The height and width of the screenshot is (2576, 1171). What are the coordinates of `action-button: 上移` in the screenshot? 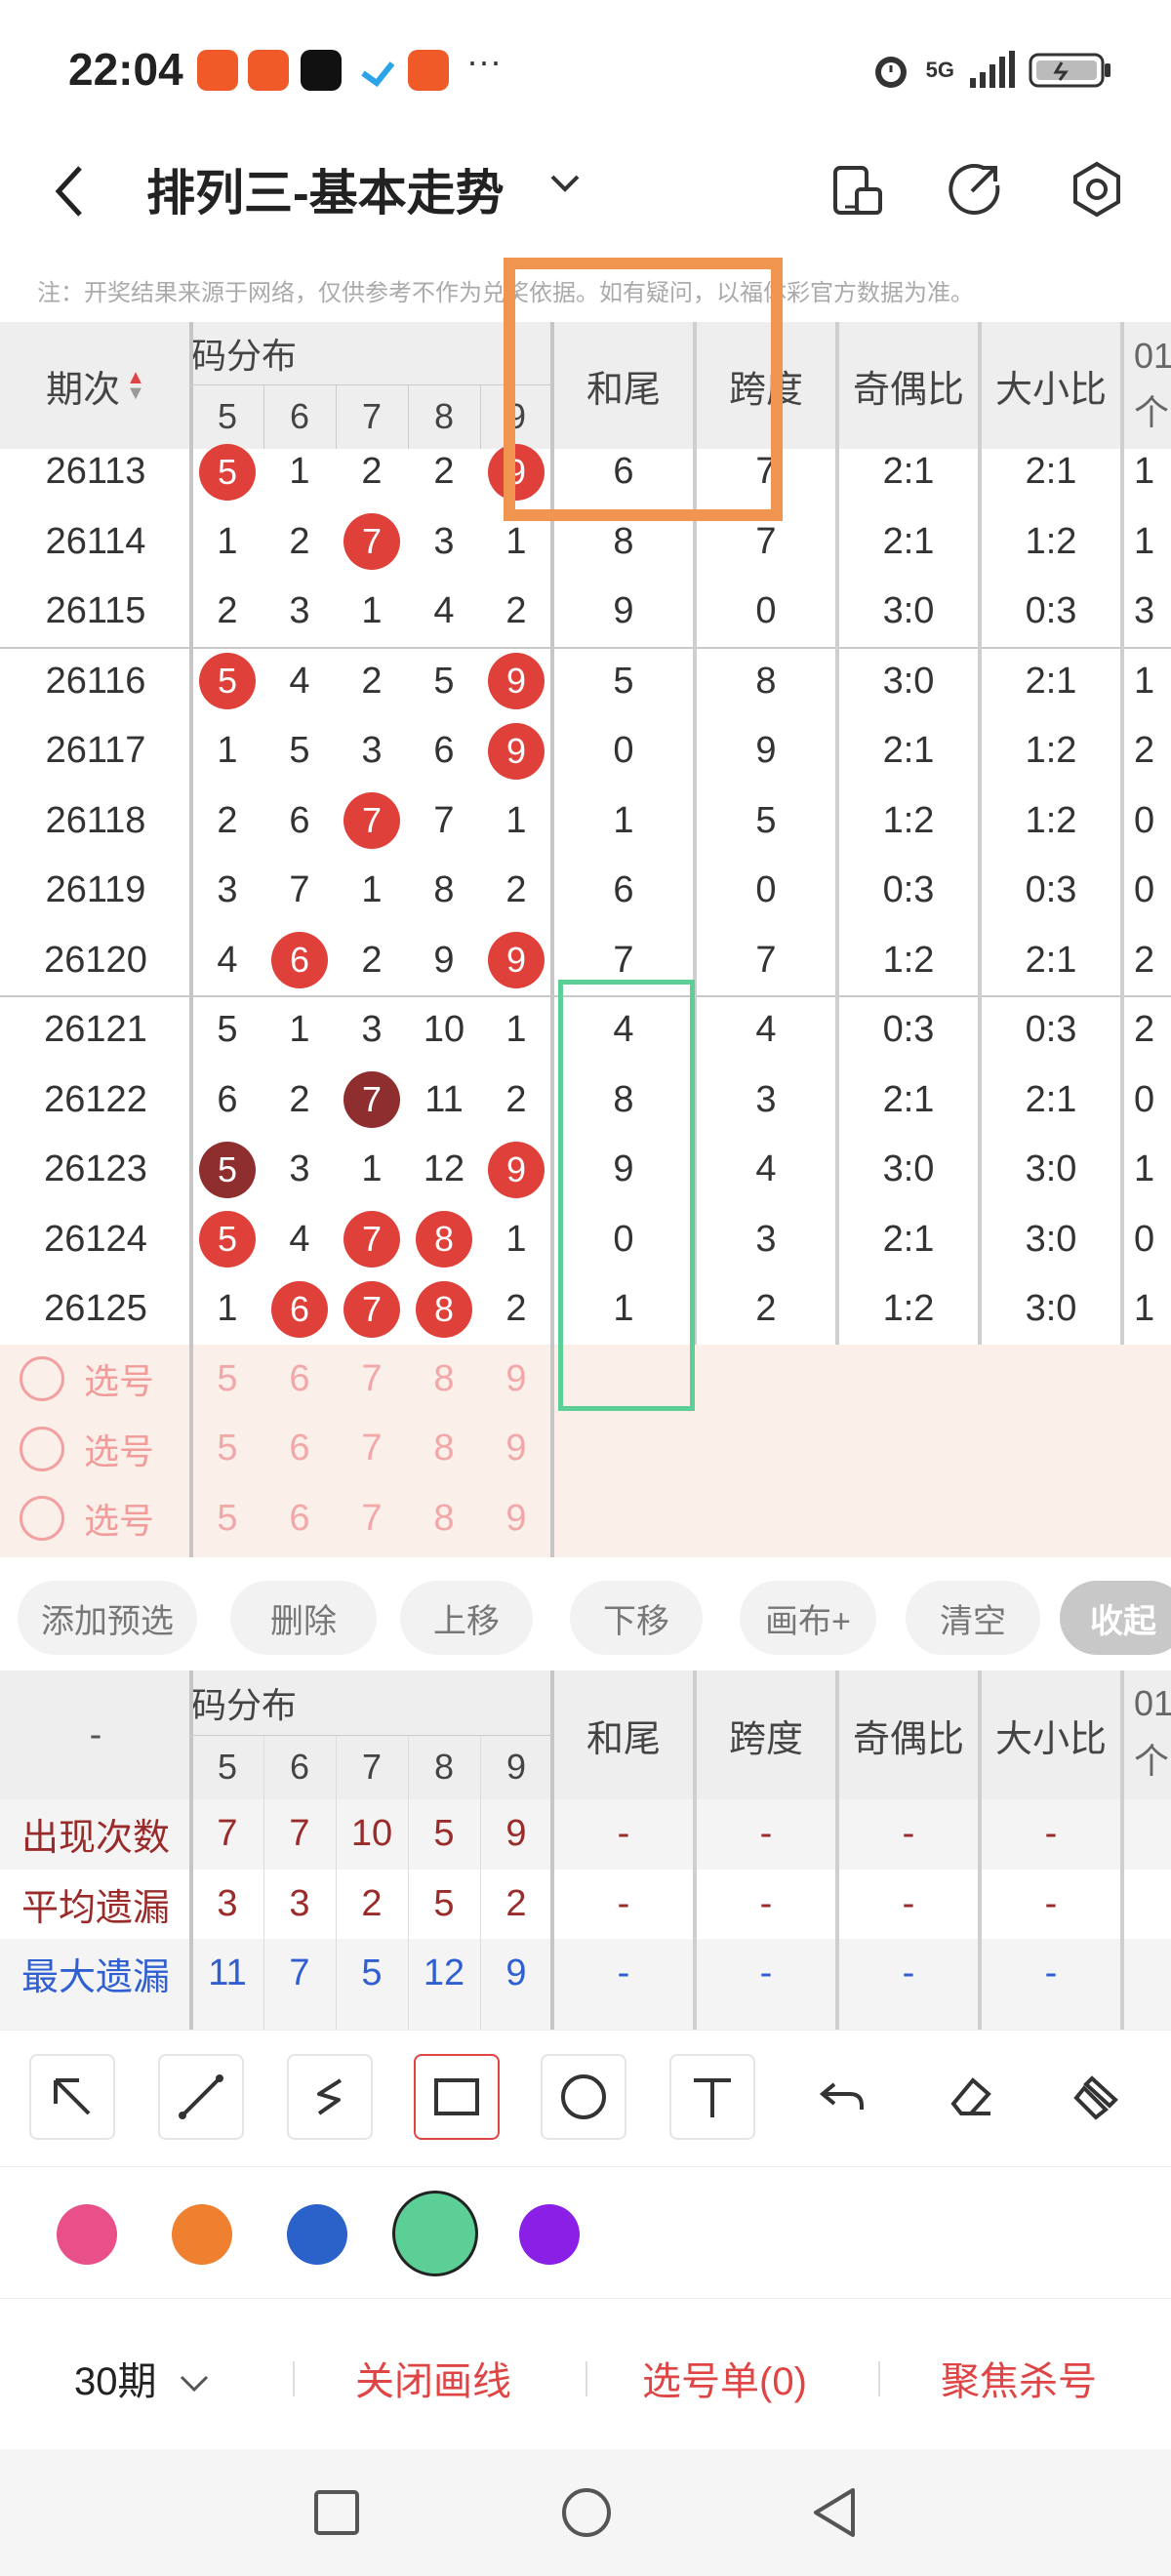 It's located at (466, 1618).